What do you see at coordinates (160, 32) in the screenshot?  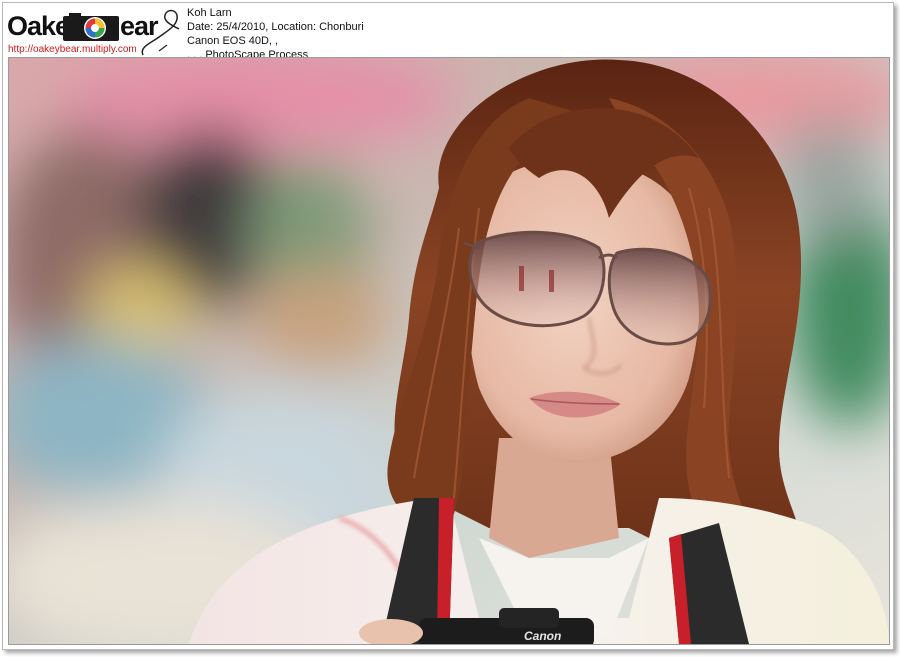 I see `swoosh-icon` at bounding box center [160, 32].